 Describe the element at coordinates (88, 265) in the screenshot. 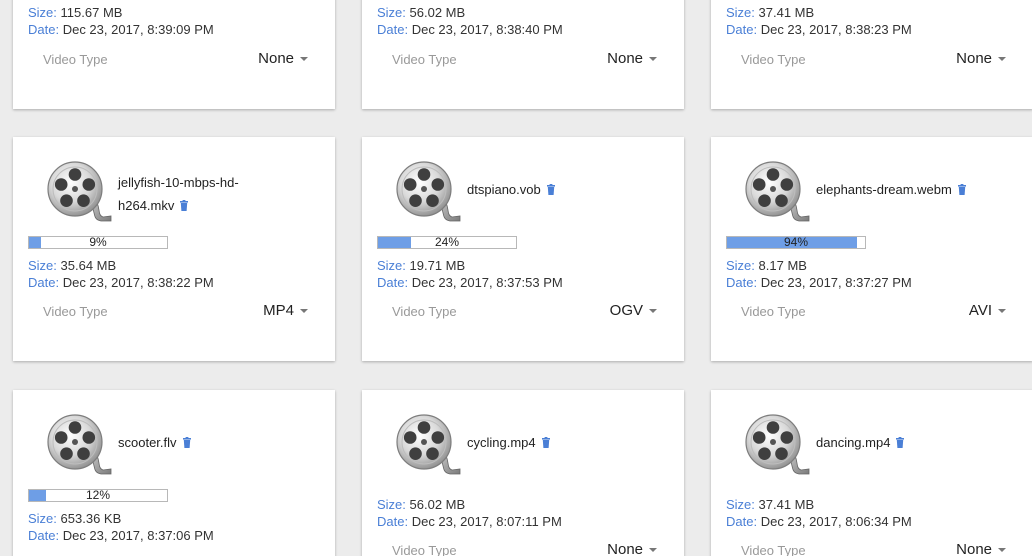

I see `size-value: 35.64 MB` at that location.